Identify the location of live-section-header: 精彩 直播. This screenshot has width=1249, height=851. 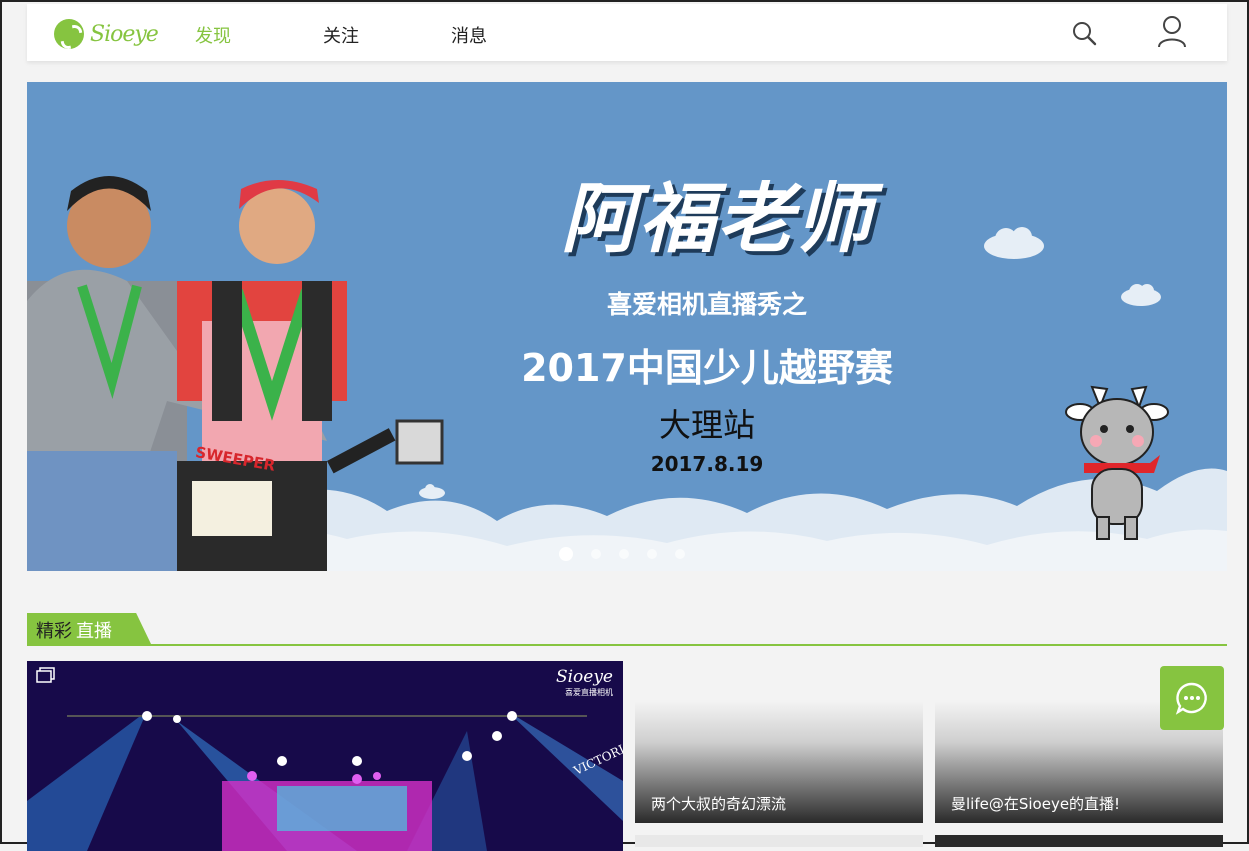
(627, 629).